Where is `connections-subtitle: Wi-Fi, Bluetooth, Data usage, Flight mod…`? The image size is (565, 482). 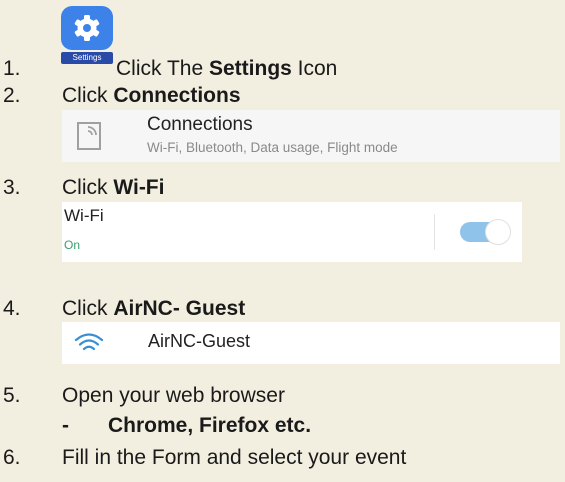
connections-subtitle: Wi-Fi, Bluetooth, Data usage, Flight mod… is located at coordinates (272, 147).